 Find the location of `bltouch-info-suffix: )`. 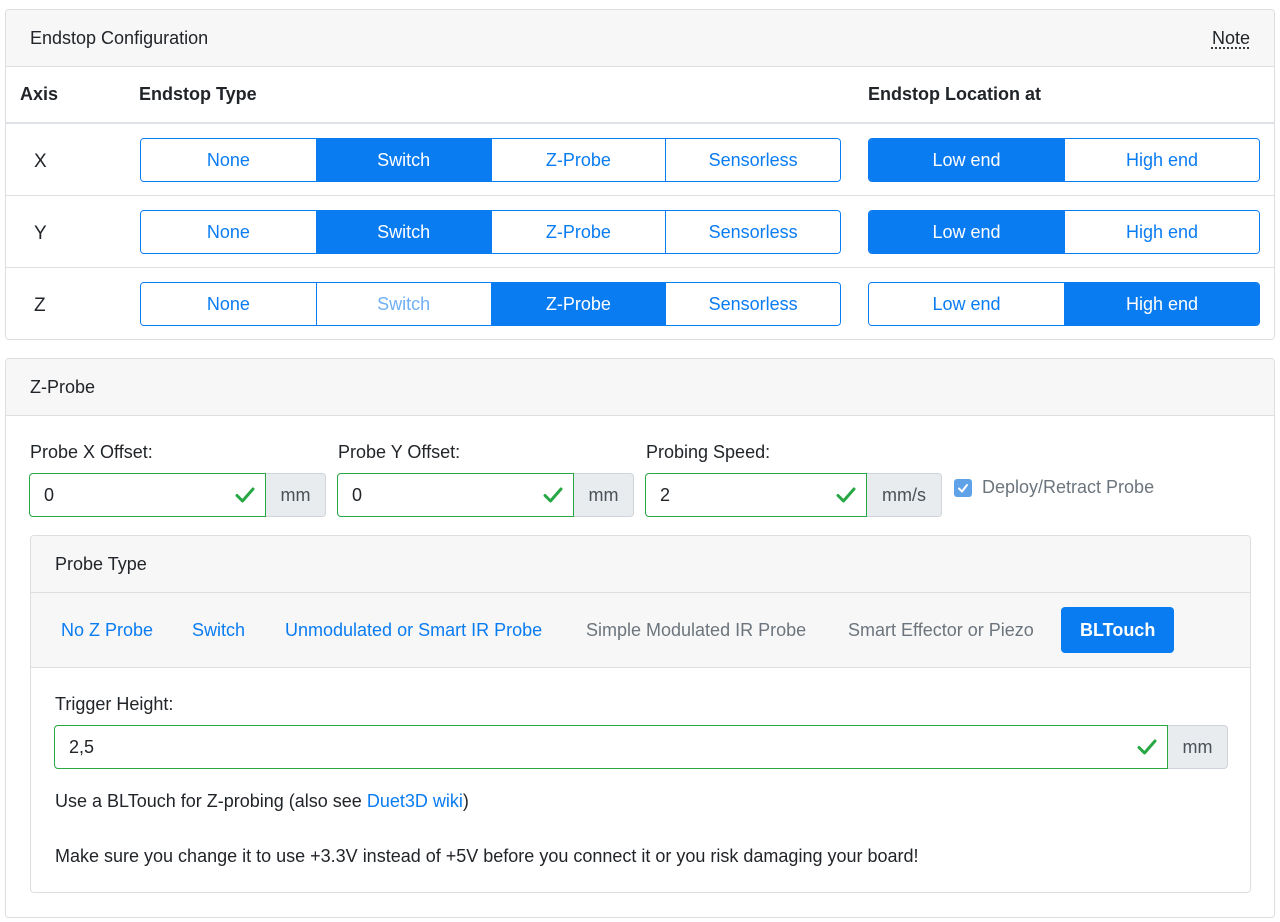

bltouch-info-suffix: ) is located at coordinates (465, 801).